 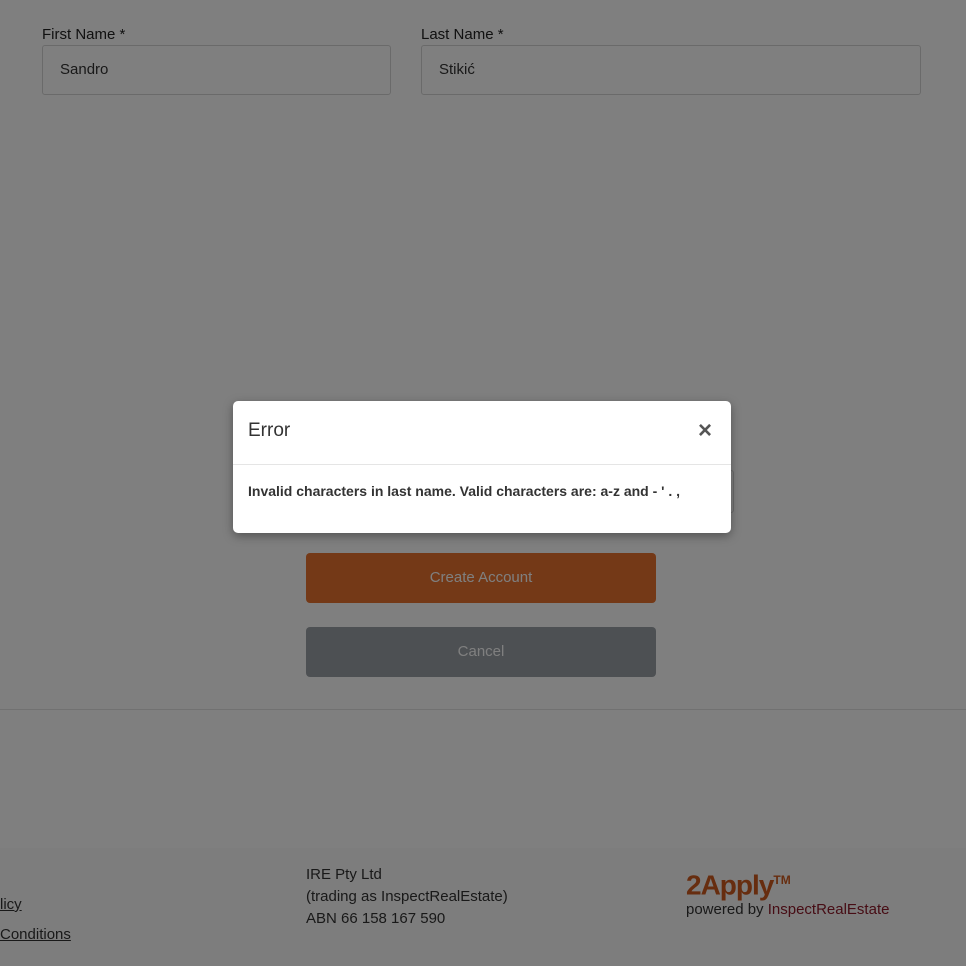 What do you see at coordinates (482, 433) in the screenshot?
I see `error-dialog-header: Error ×` at bounding box center [482, 433].